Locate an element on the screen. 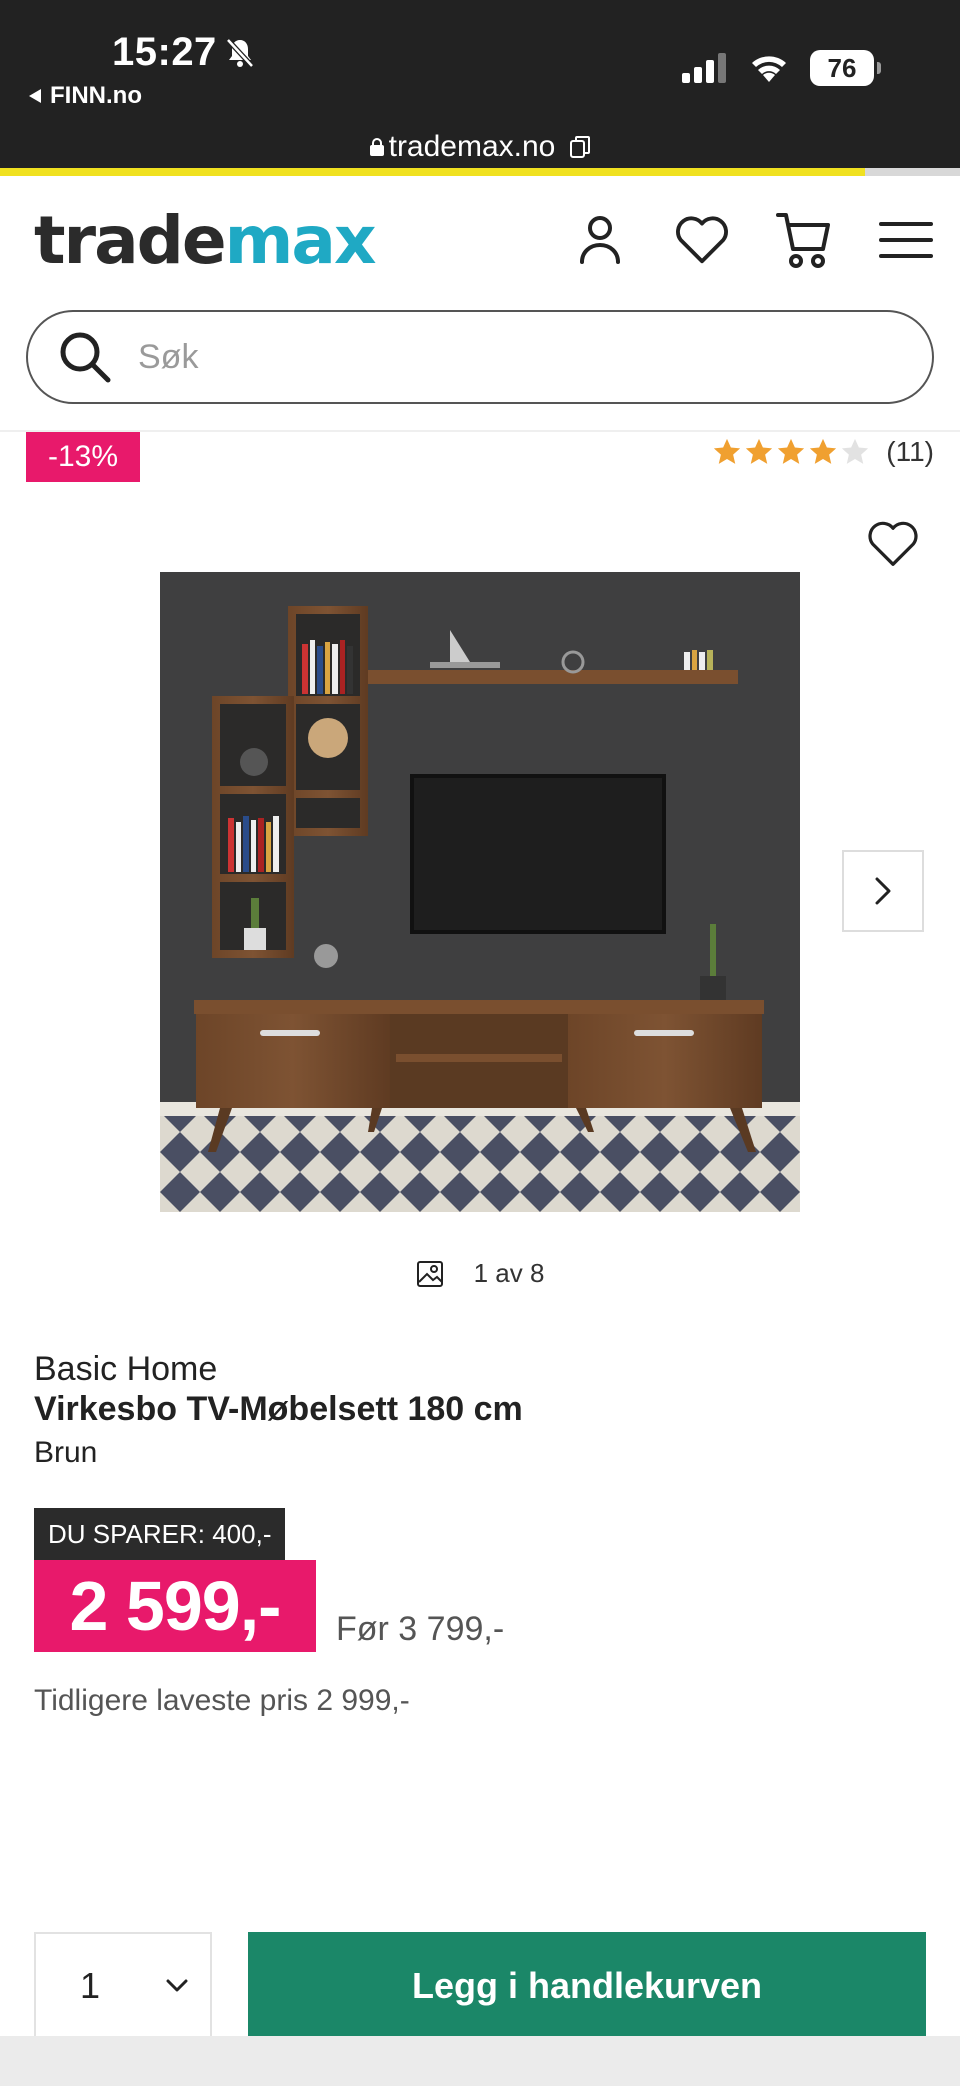 This screenshot has height=2086, width=960. time-text: 15:27 is located at coordinates (164, 52).